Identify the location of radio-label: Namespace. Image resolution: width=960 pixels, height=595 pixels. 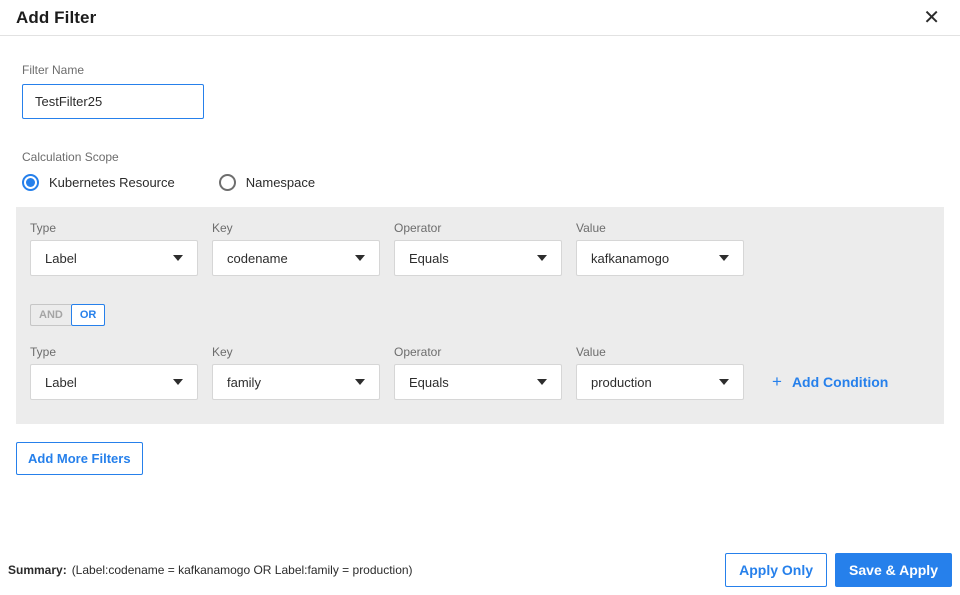
(280, 182).